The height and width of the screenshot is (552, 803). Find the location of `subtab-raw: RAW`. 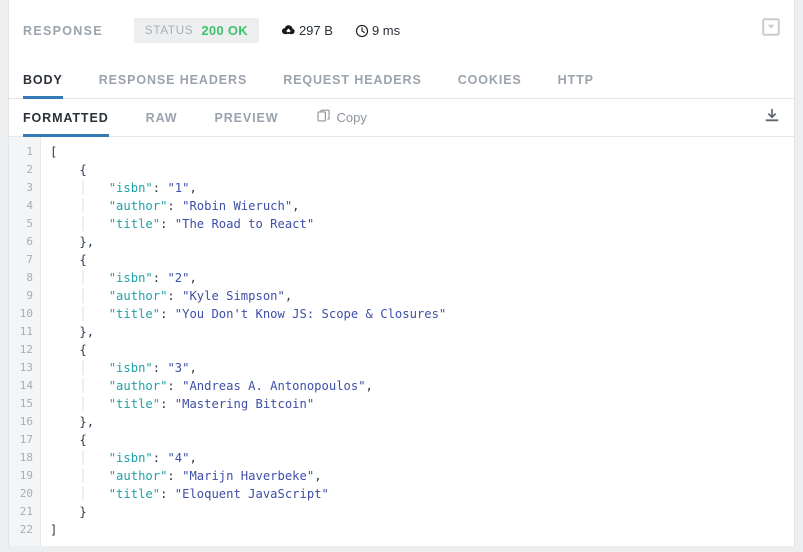

subtab-raw: RAW is located at coordinates (162, 117).